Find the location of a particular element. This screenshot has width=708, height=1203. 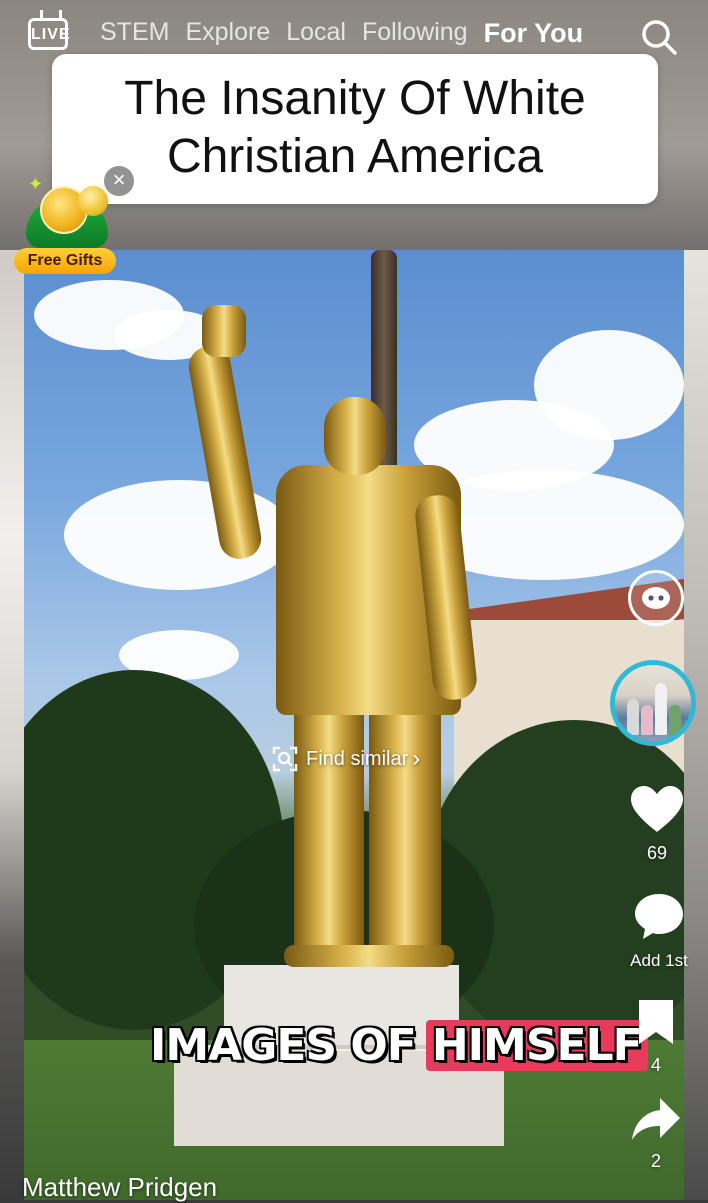

tab-stem: STEM is located at coordinates (134, 33).